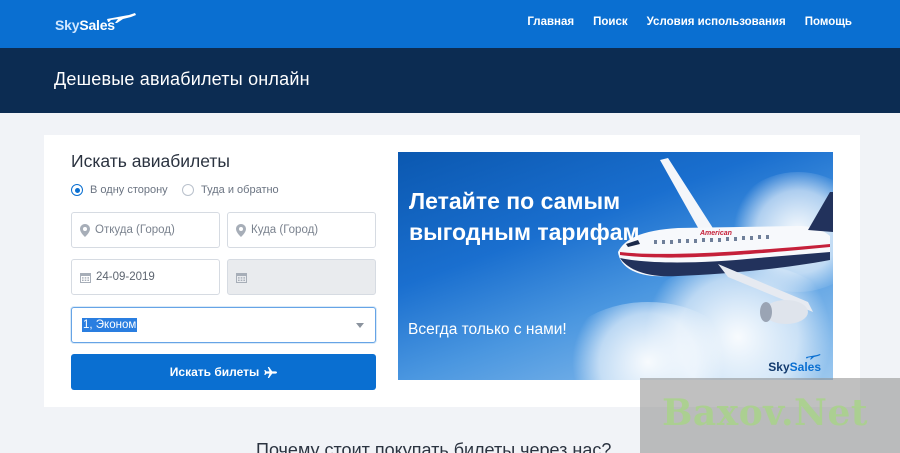  I want to click on trip-option-one-way: В одну сторону, so click(119, 190).